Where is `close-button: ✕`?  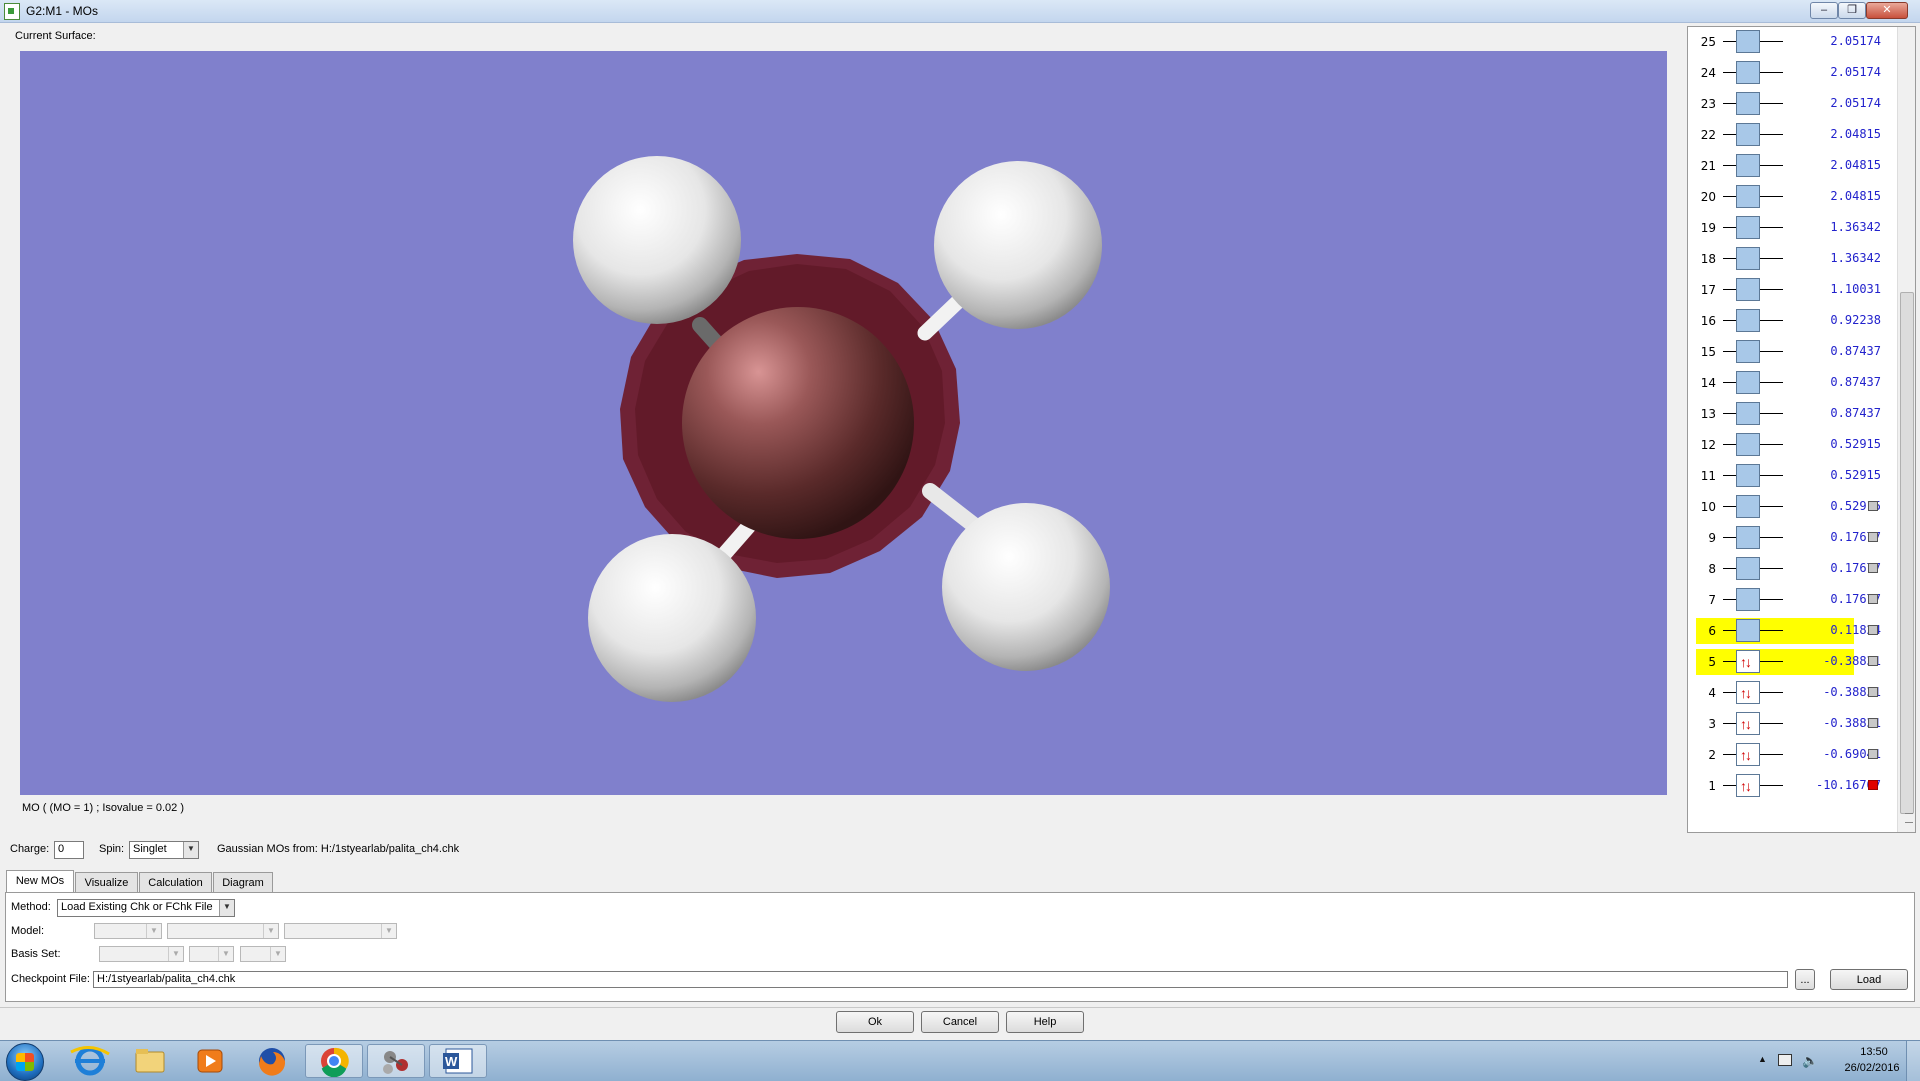
close-button: ✕ is located at coordinates (1887, 10).